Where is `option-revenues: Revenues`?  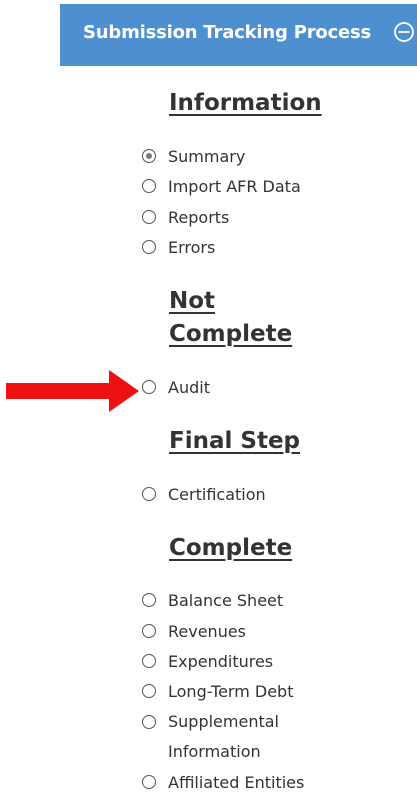
option-revenues: Revenues is located at coordinates (194, 631).